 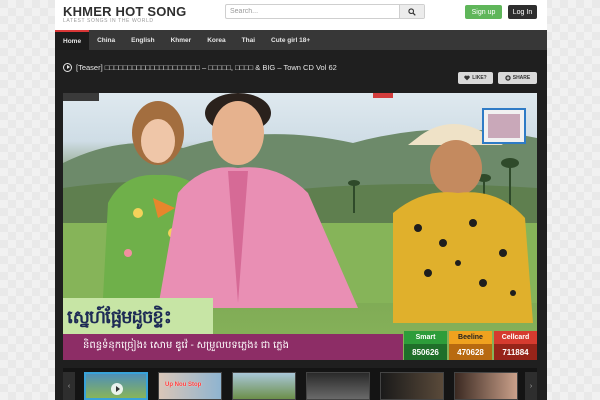 I want to click on code-number: 711884, so click(x=515, y=352).